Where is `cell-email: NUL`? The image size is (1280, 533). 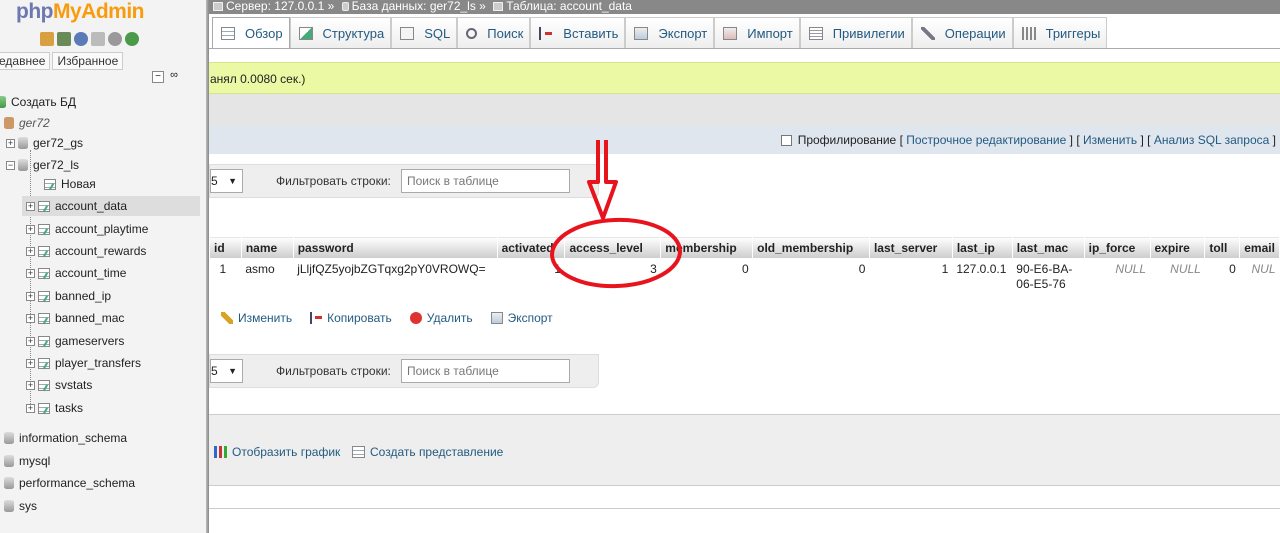
cell-email: NUL is located at coordinates (1259, 281).